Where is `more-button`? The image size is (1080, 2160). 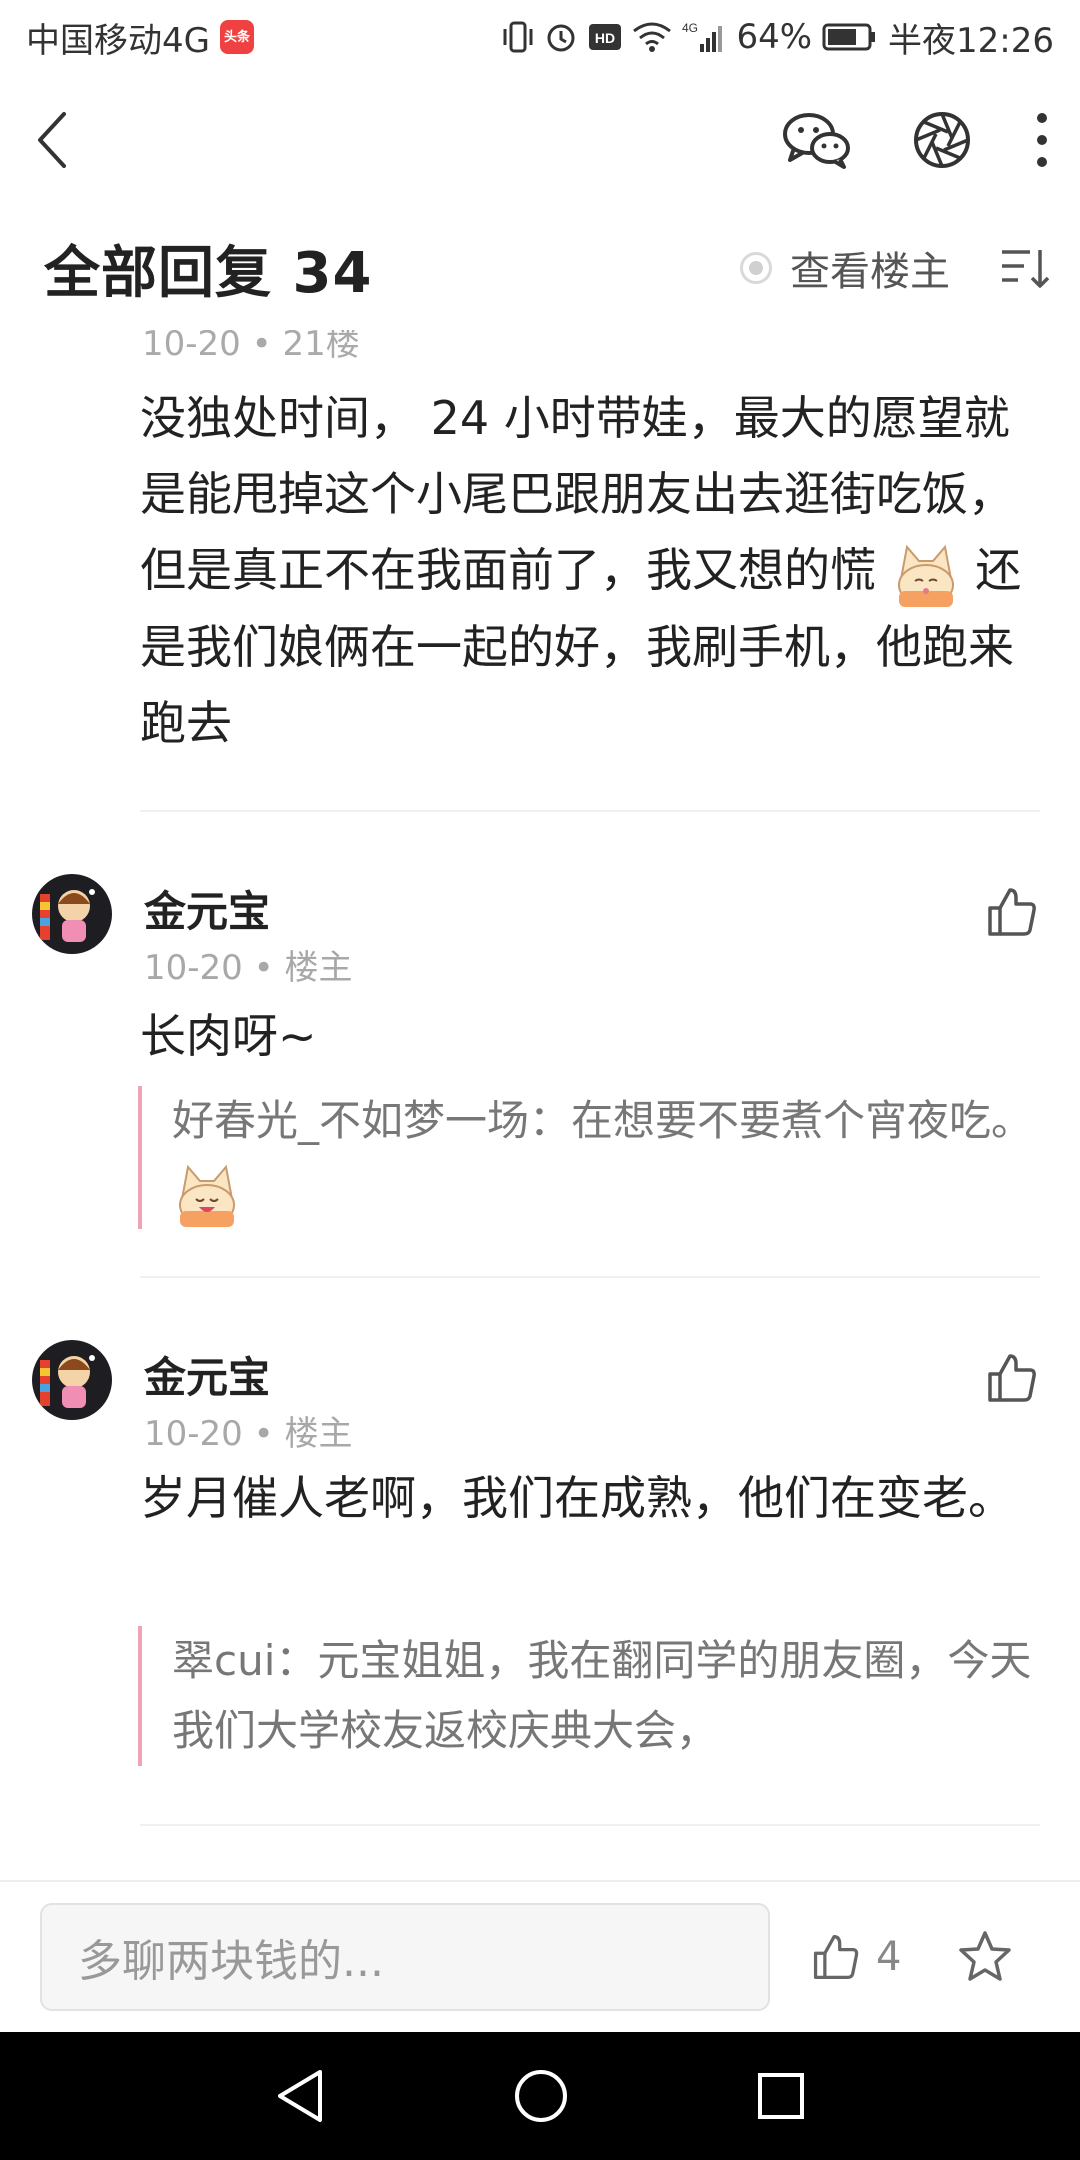
more-button is located at coordinates (1042, 140).